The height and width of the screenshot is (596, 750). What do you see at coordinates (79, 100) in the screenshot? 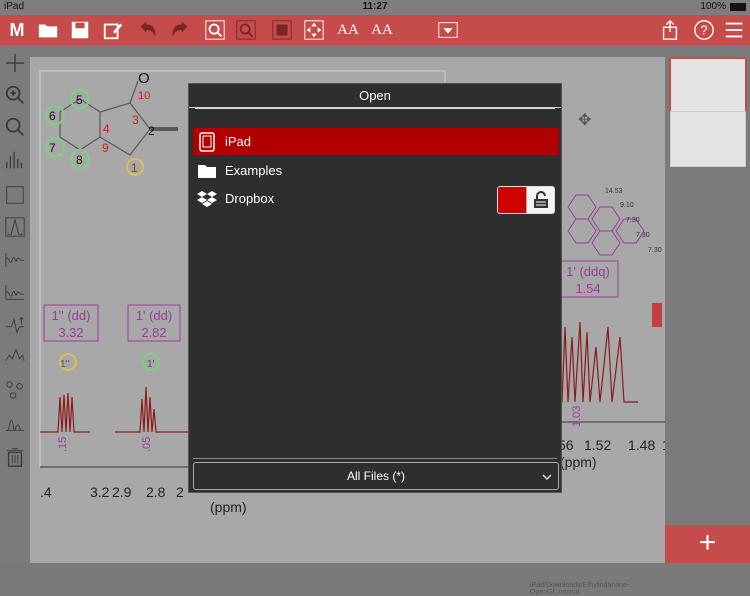
I see `atom-label: 5` at bounding box center [79, 100].